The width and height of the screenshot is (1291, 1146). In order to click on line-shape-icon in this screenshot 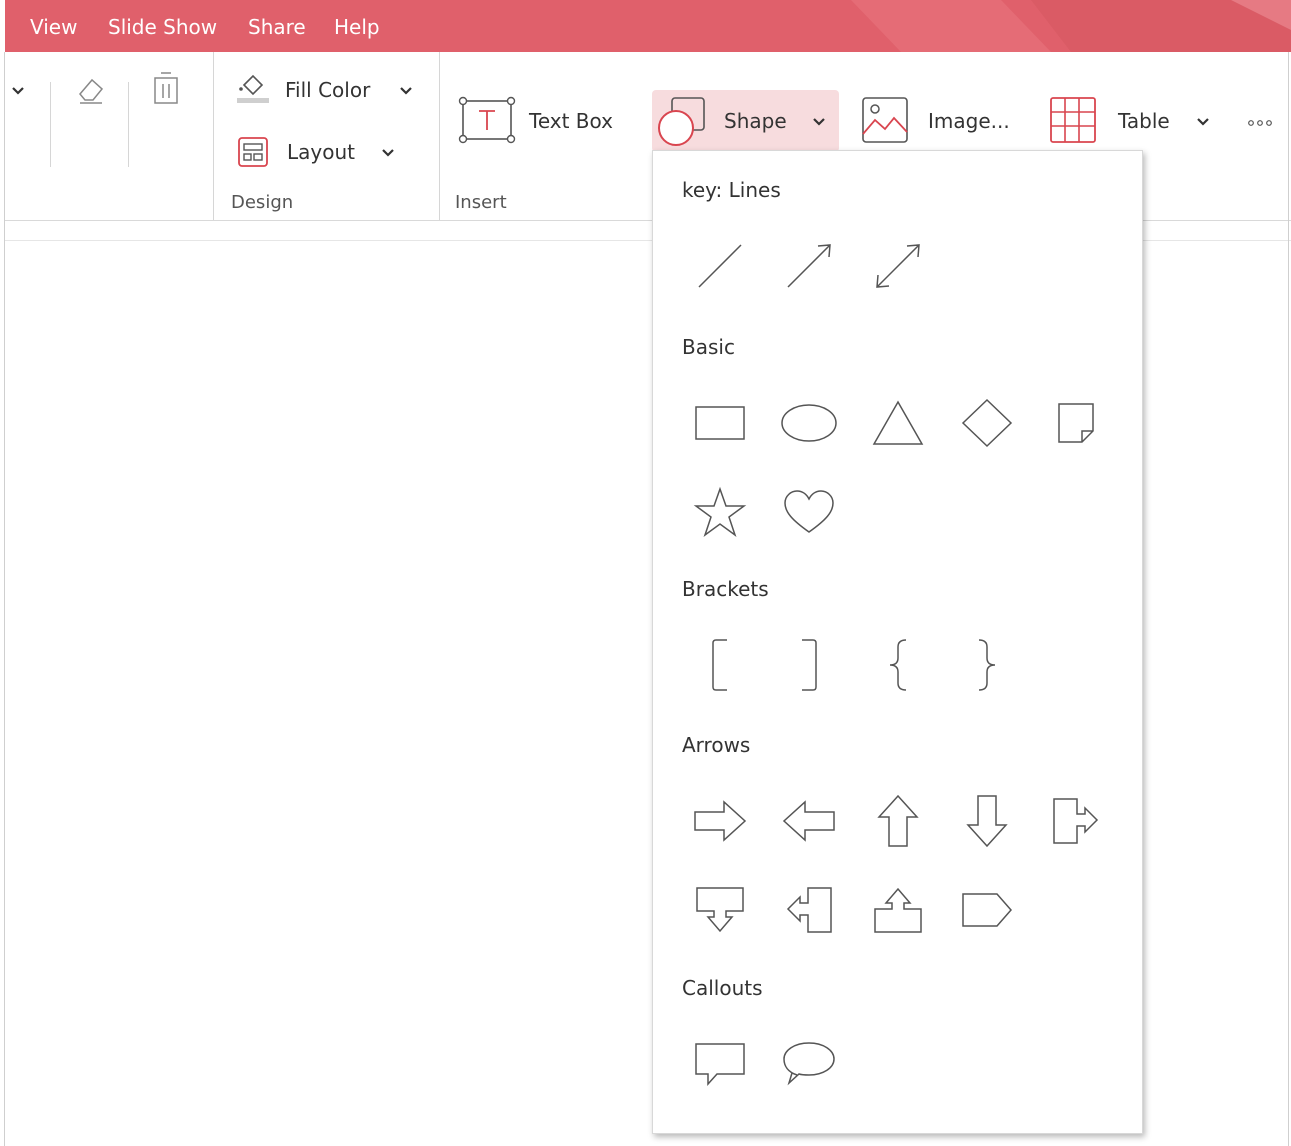, I will do `click(720, 266)`.